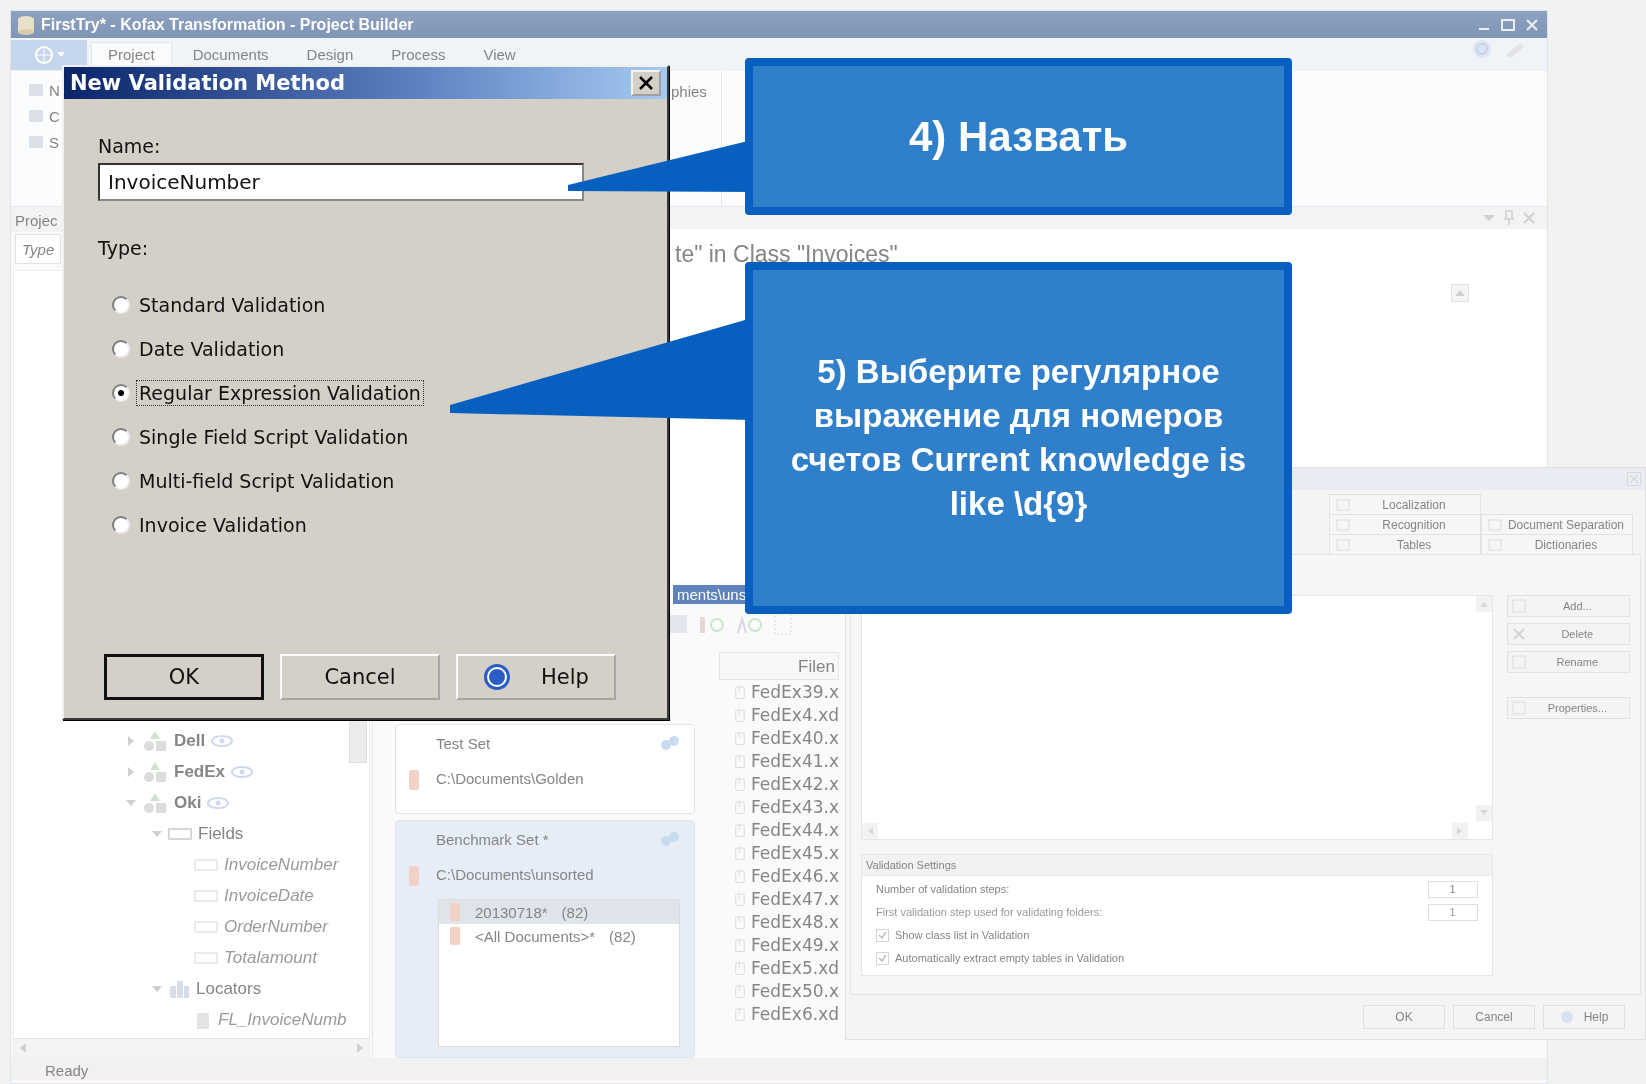  What do you see at coordinates (795, 783) in the screenshot?
I see `file-name: FedEx42.x` at bounding box center [795, 783].